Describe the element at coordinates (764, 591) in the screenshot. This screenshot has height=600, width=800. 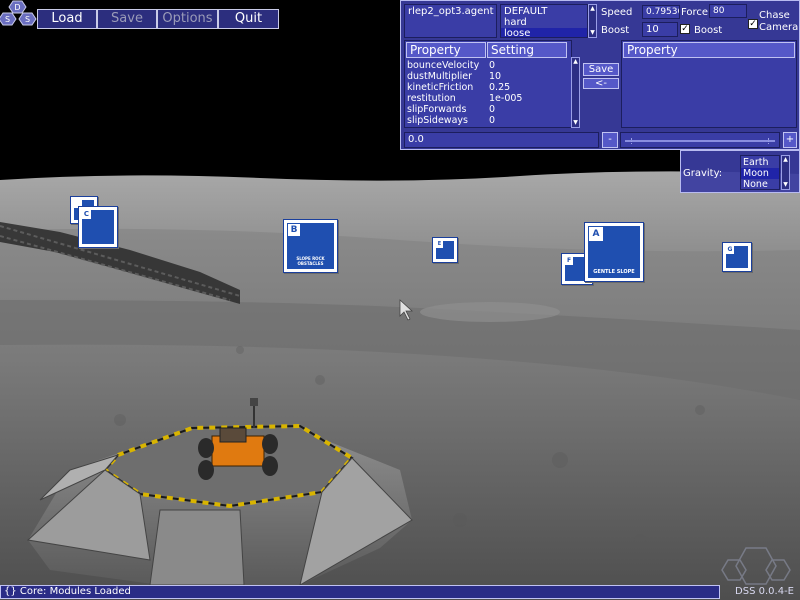
I see `version-label: DSS 0.0.4-E` at that location.